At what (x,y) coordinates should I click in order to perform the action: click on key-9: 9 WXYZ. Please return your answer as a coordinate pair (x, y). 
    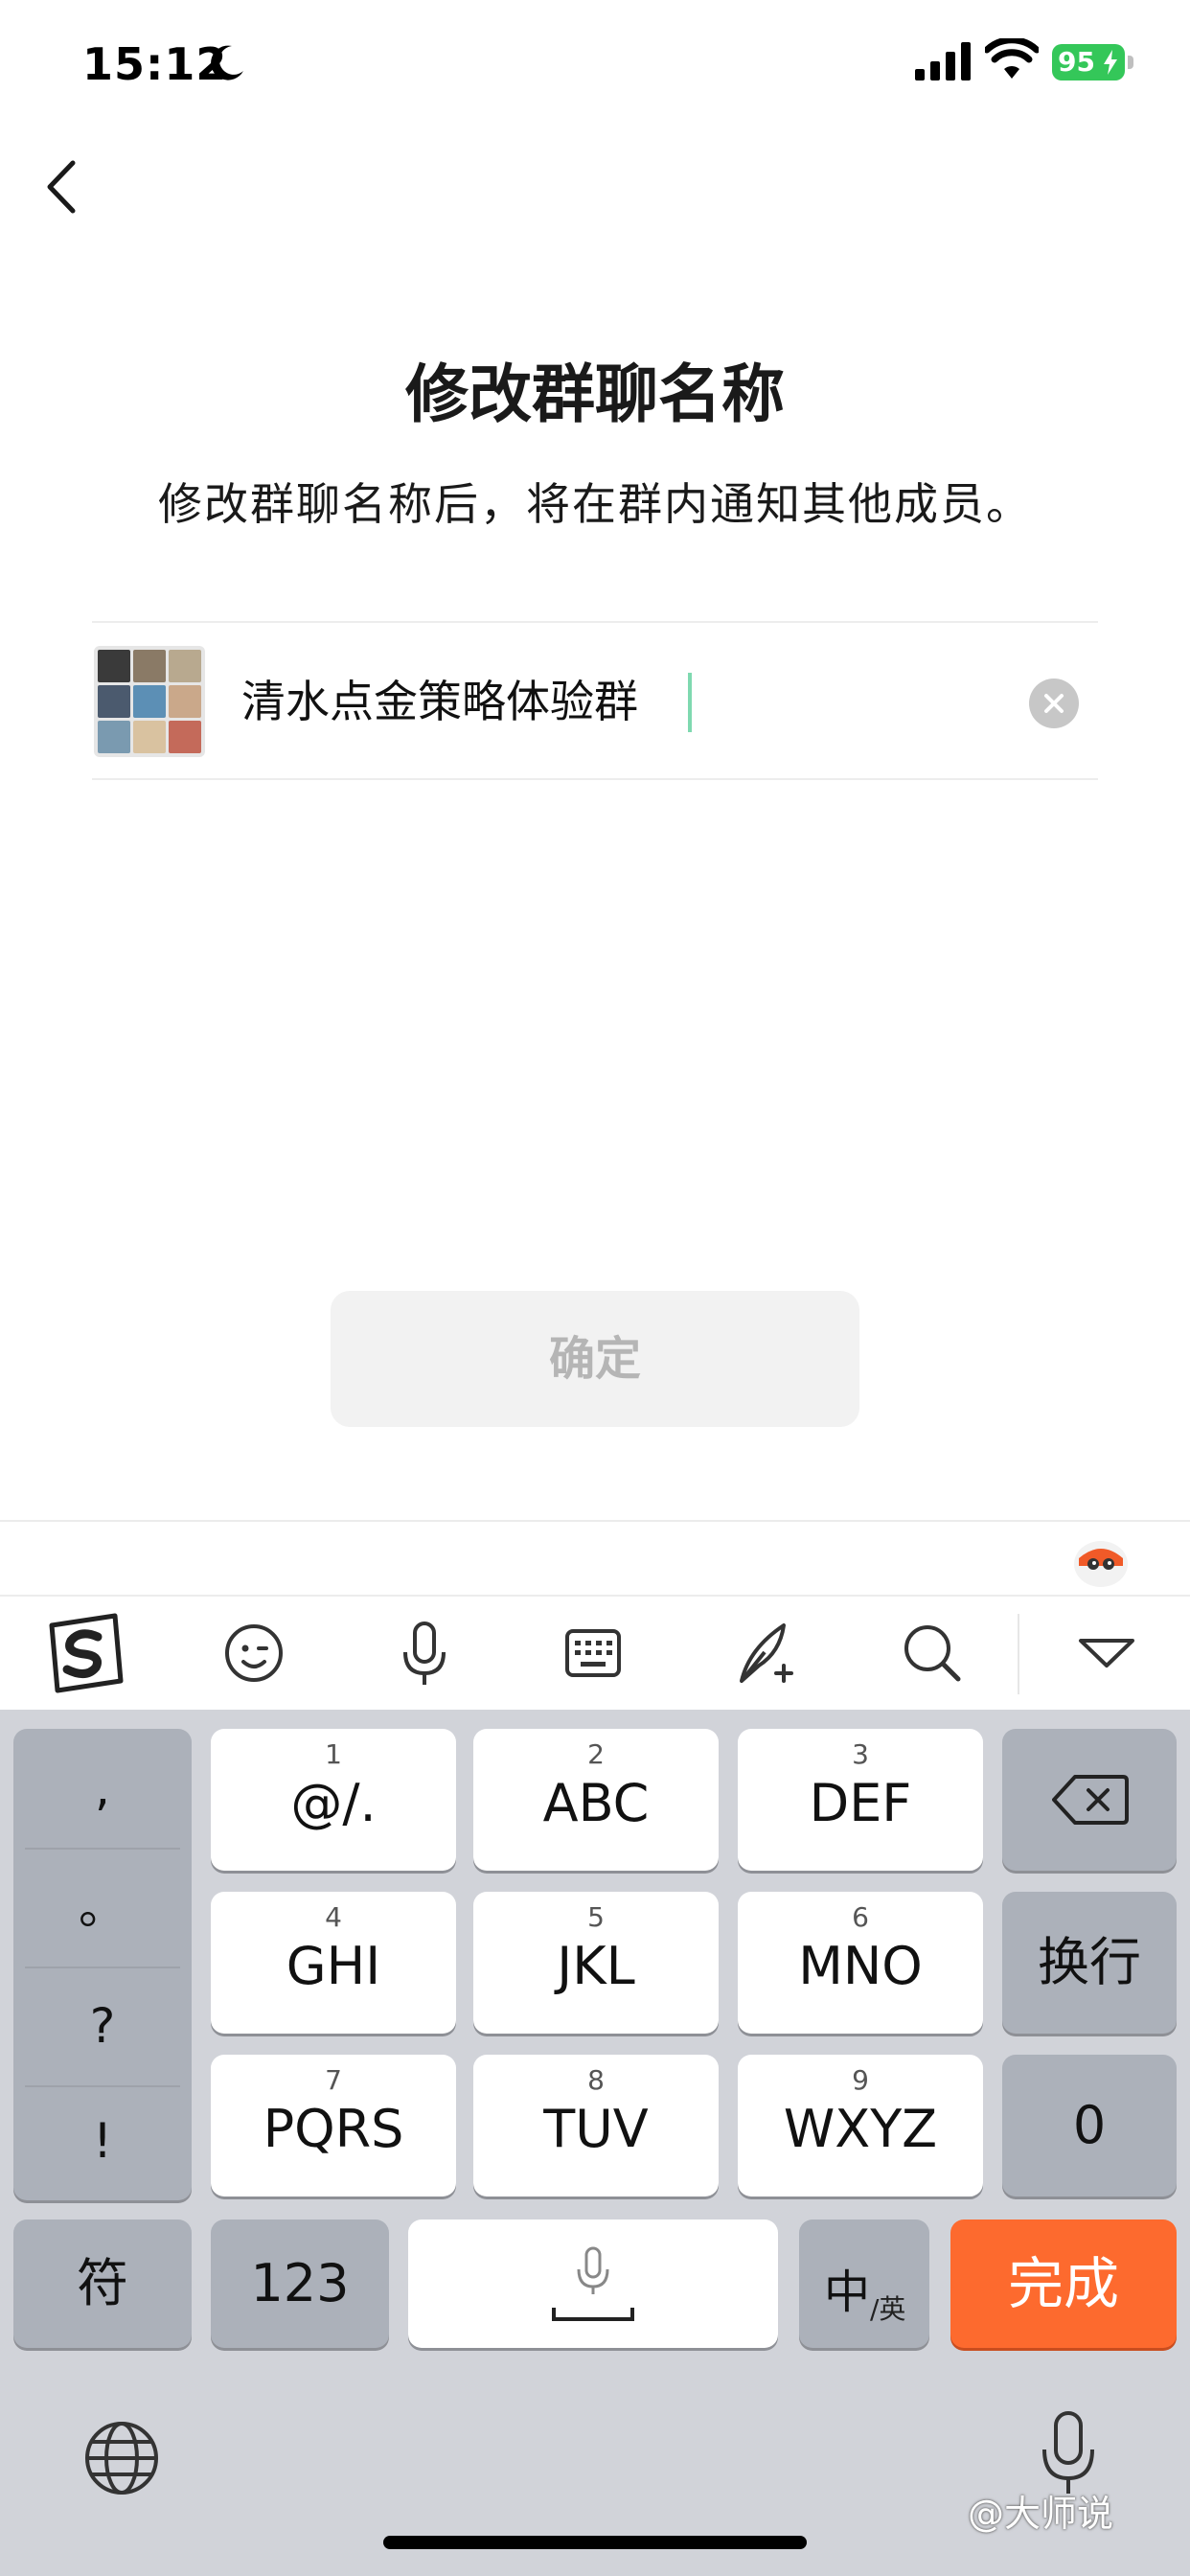
    Looking at the image, I should click on (860, 2125).